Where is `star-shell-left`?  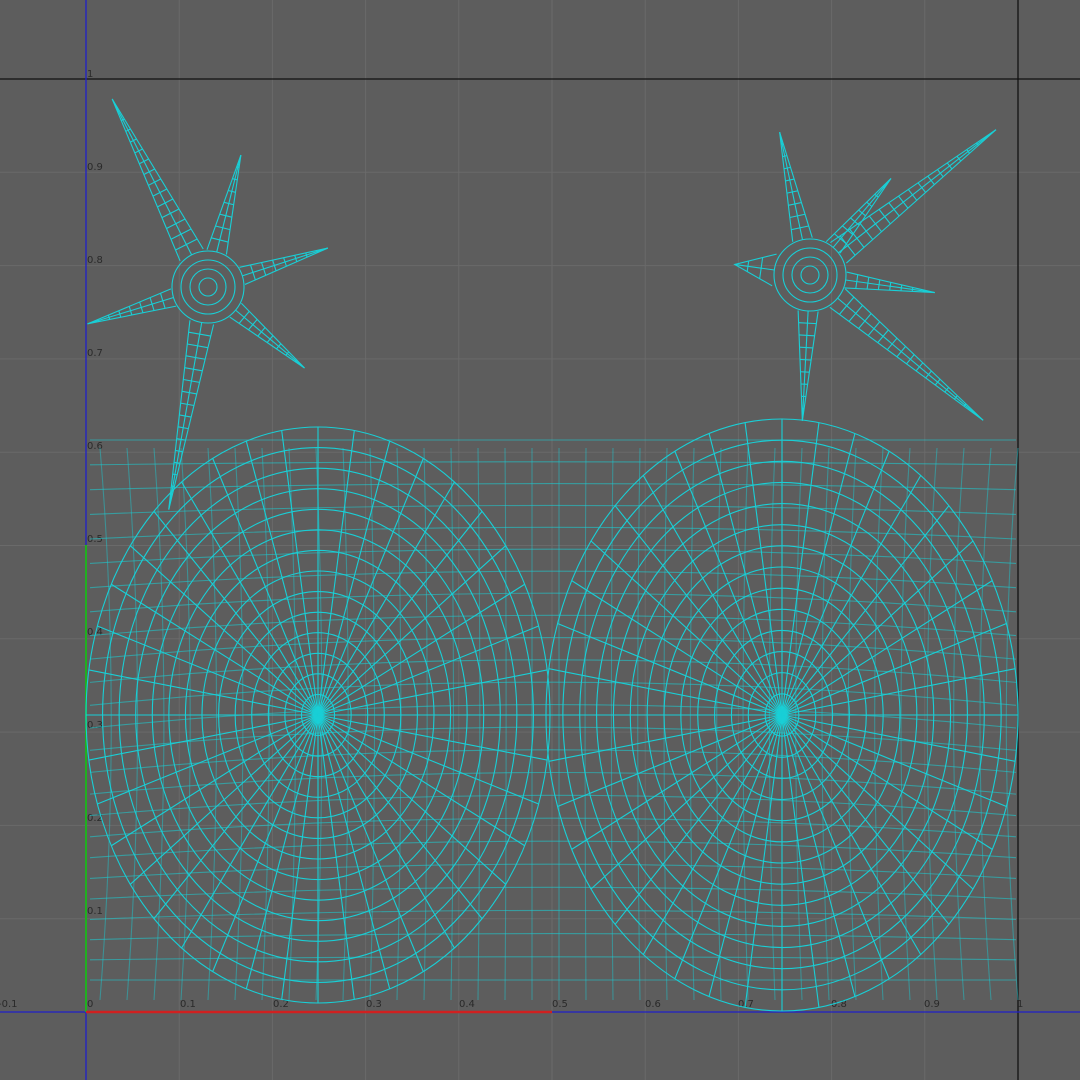 star-shell-left is located at coordinates (208, 304).